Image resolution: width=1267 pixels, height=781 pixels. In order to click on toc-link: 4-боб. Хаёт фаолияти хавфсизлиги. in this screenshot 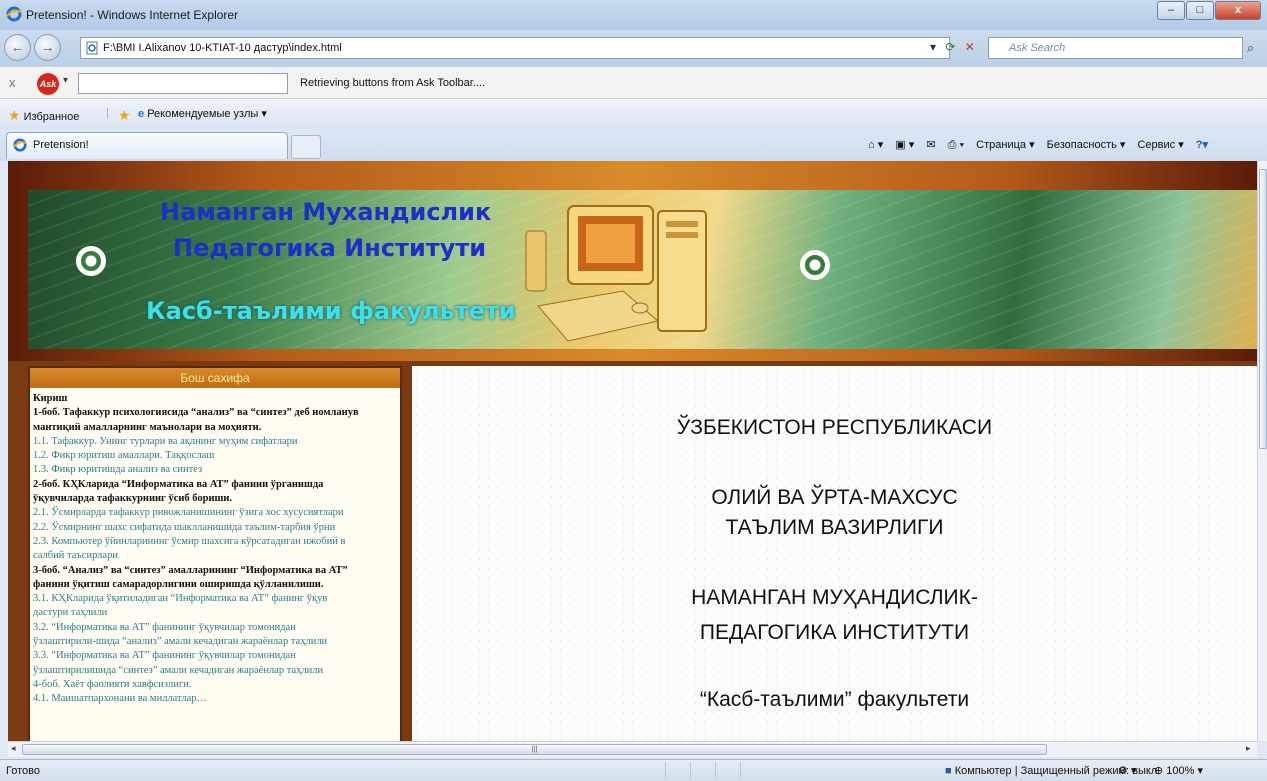, I will do `click(215, 685)`.